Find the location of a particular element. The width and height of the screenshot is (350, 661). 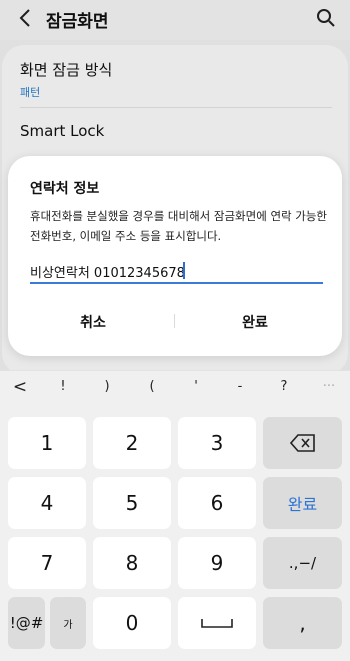

done-key: 완료 is located at coordinates (302, 503).